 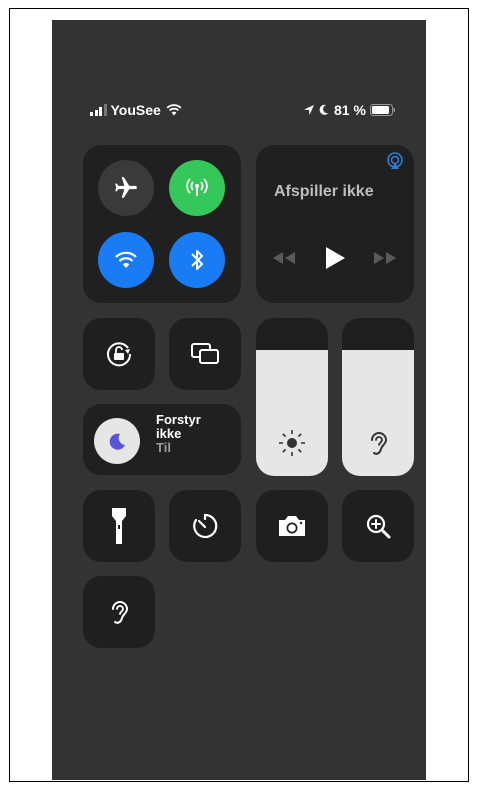 I want to click on timer-button, so click(x=205, y=526).